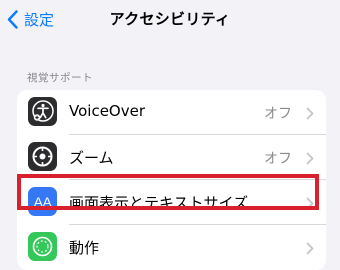 Image resolution: width=340 pixels, height=270 pixels. Describe the element at coordinates (42, 246) in the screenshot. I see `motion-icon` at that location.